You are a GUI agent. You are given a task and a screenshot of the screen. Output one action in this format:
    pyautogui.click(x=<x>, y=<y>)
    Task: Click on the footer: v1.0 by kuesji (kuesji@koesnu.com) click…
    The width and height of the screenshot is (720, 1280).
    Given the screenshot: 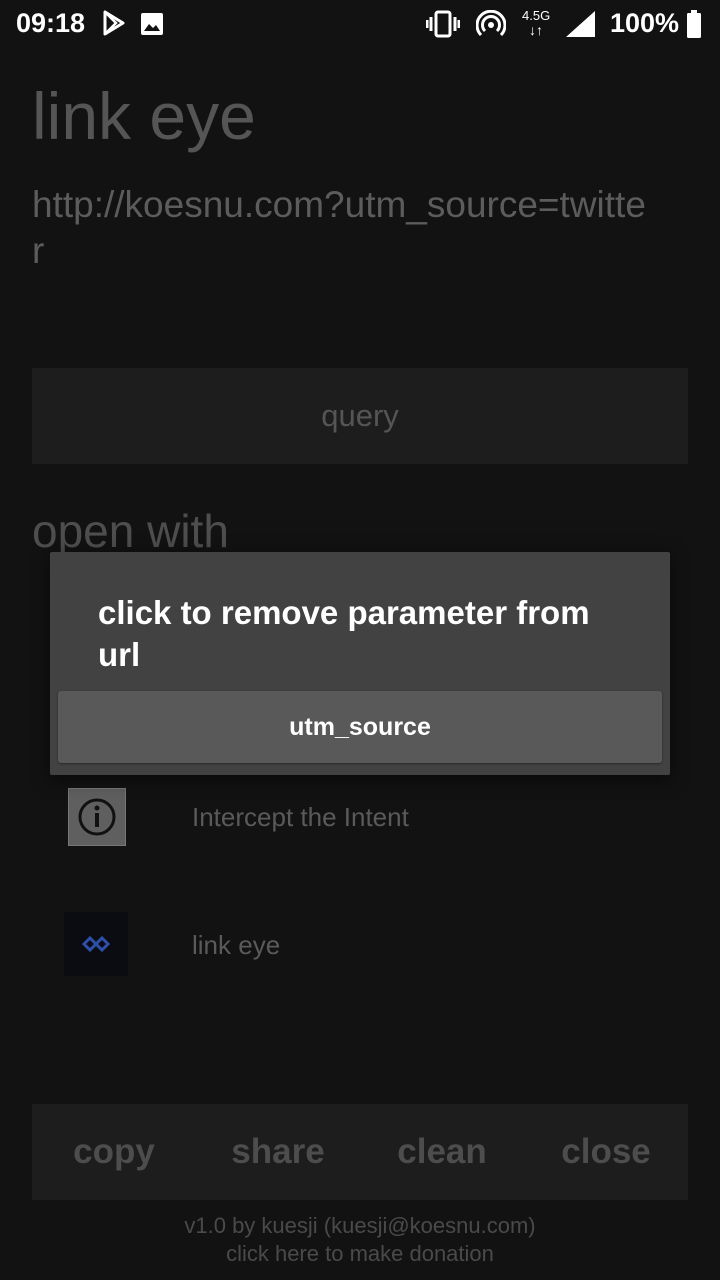 What is the action you would take?
    pyautogui.click(x=360, y=1240)
    